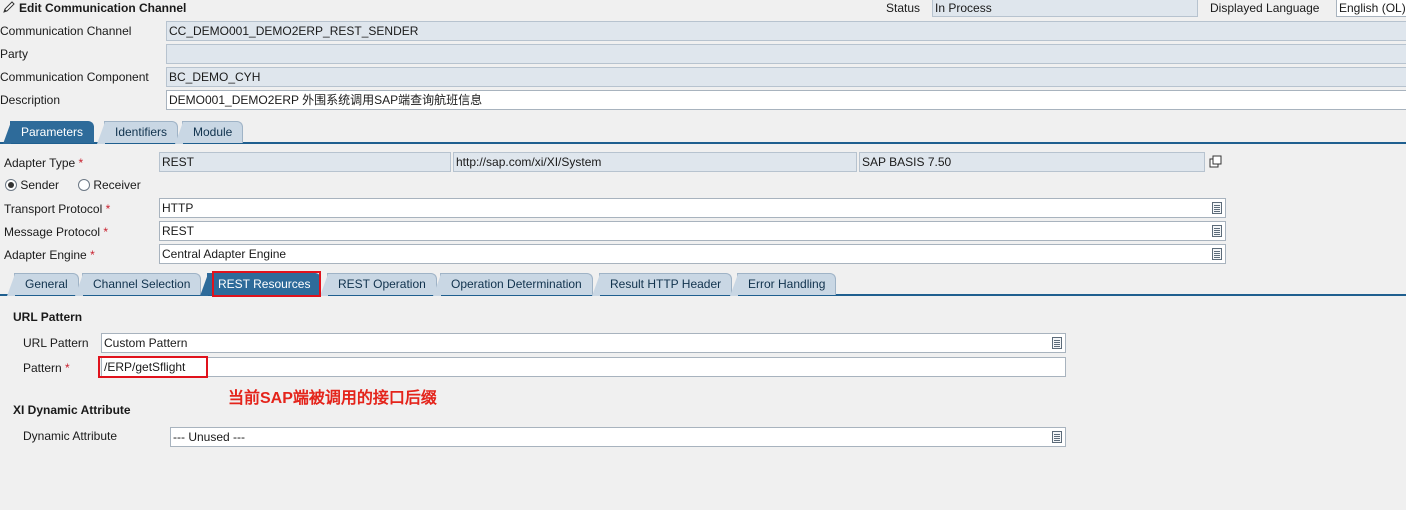 This screenshot has width=1406, height=510. What do you see at coordinates (786, 54) in the screenshot?
I see `party-field` at bounding box center [786, 54].